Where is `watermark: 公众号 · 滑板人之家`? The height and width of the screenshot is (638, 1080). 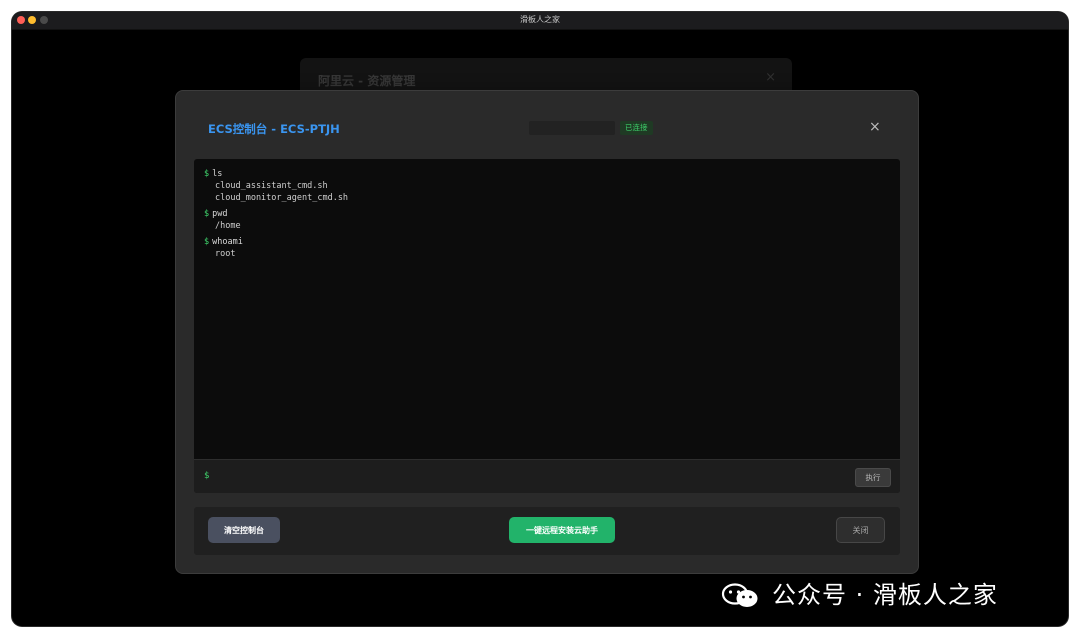 watermark: 公众号 · 滑板人之家 is located at coordinates (859, 595).